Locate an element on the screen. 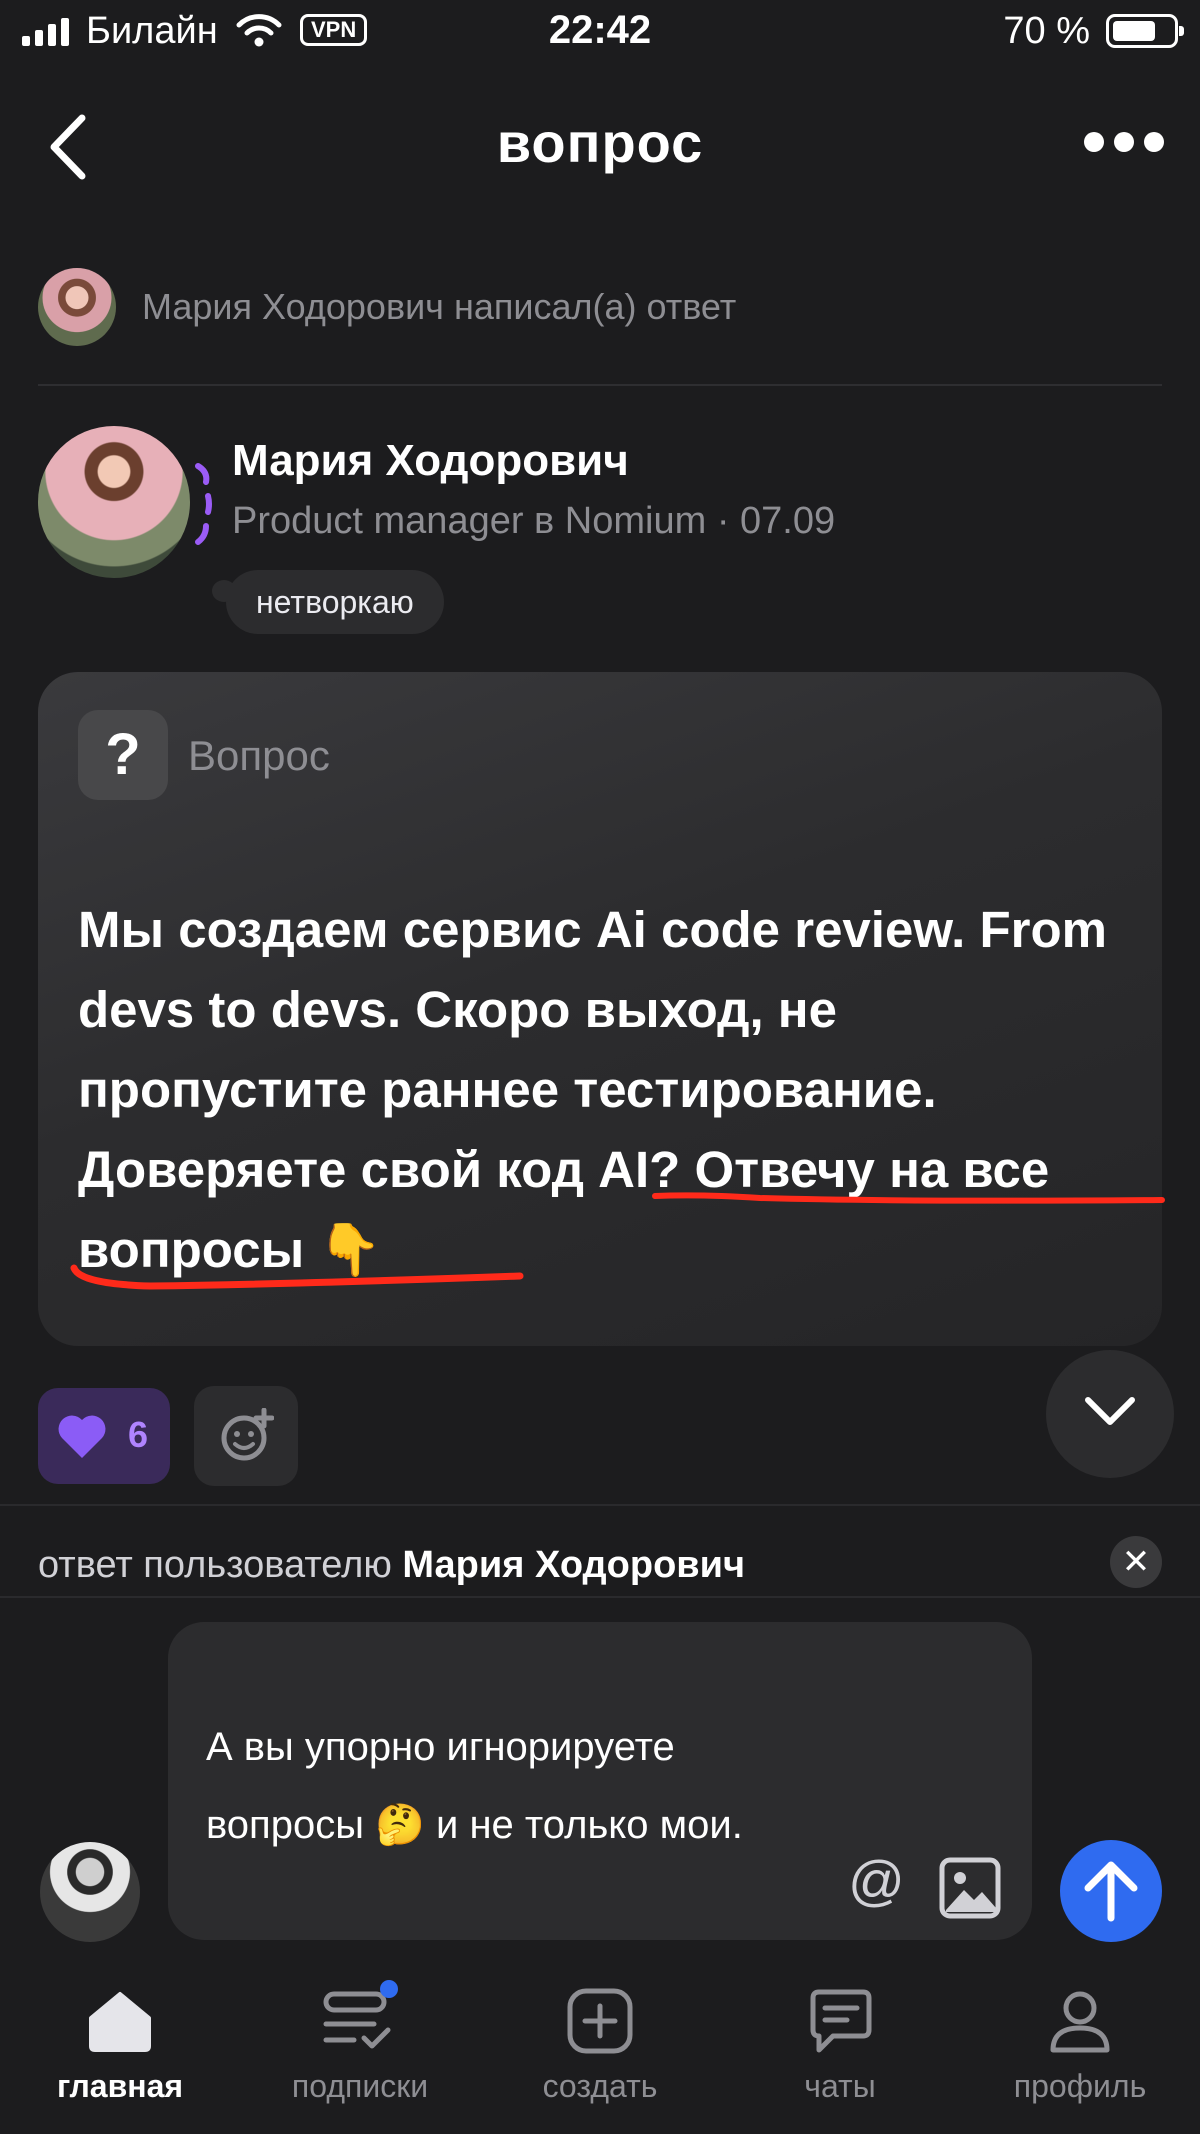 This screenshot has height=2134, width=1200. mention-icon: @ is located at coordinates (876, 1880).